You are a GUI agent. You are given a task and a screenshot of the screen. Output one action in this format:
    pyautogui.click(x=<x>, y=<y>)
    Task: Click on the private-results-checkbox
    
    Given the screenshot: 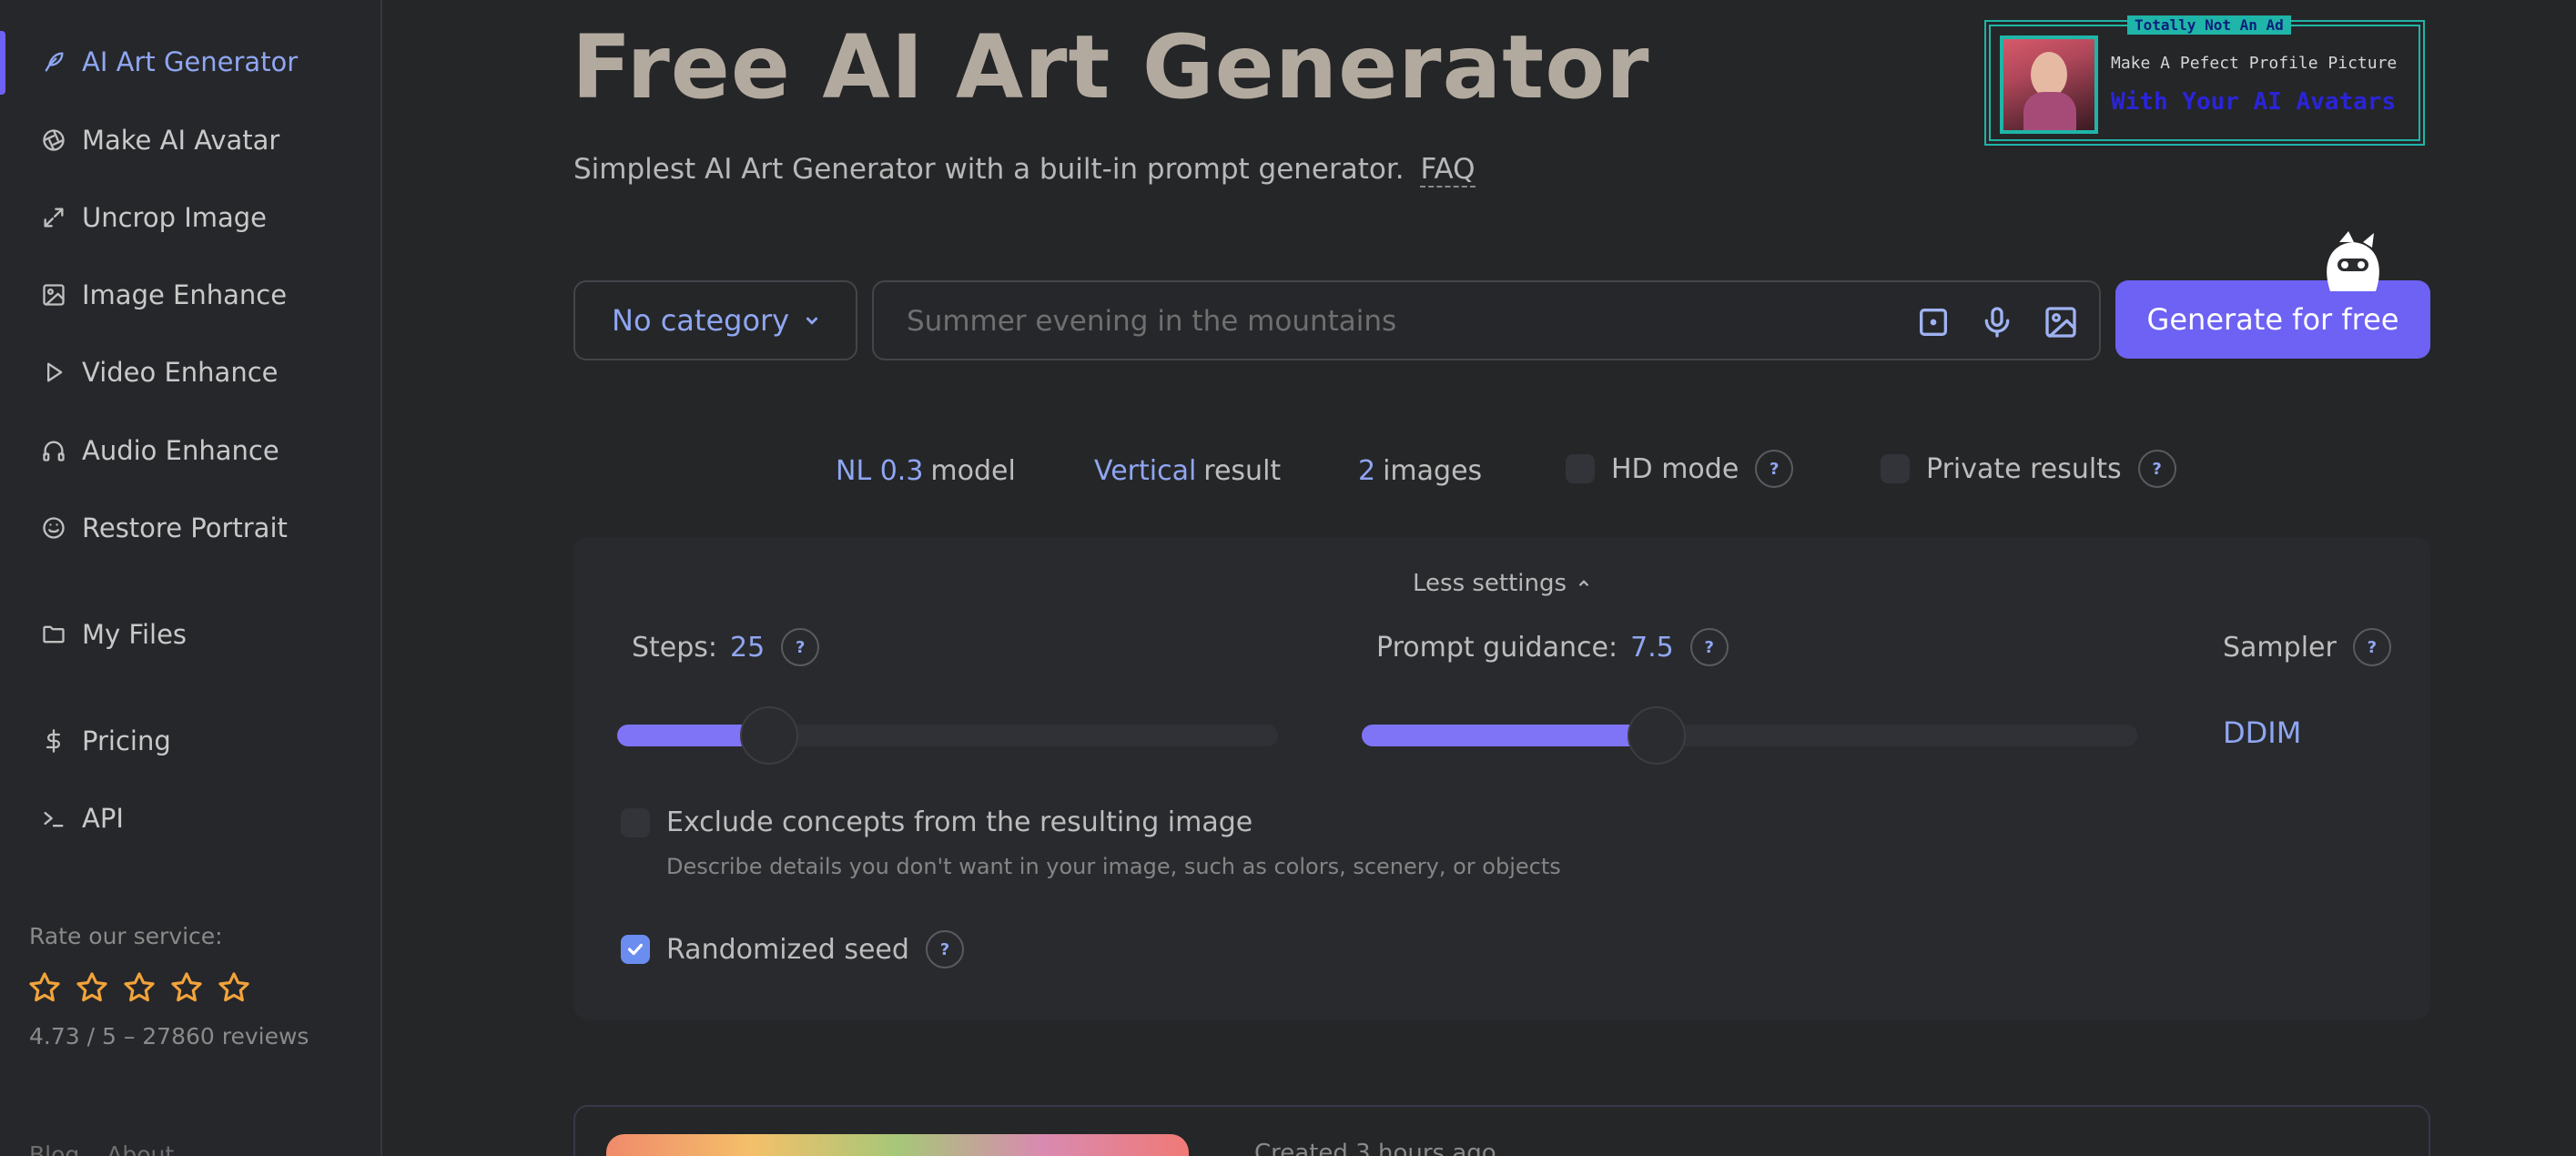 What is the action you would take?
    pyautogui.click(x=1896, y=469)
    